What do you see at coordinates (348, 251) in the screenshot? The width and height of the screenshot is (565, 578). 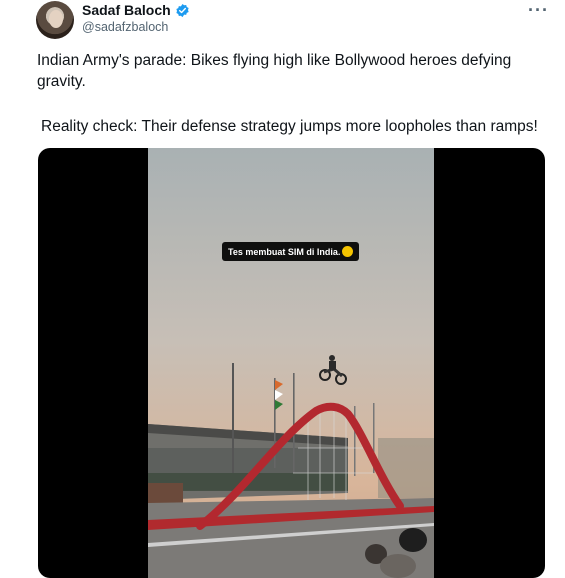 I see `shocked-face-emoji-icon` at bounding box center [348, 251].